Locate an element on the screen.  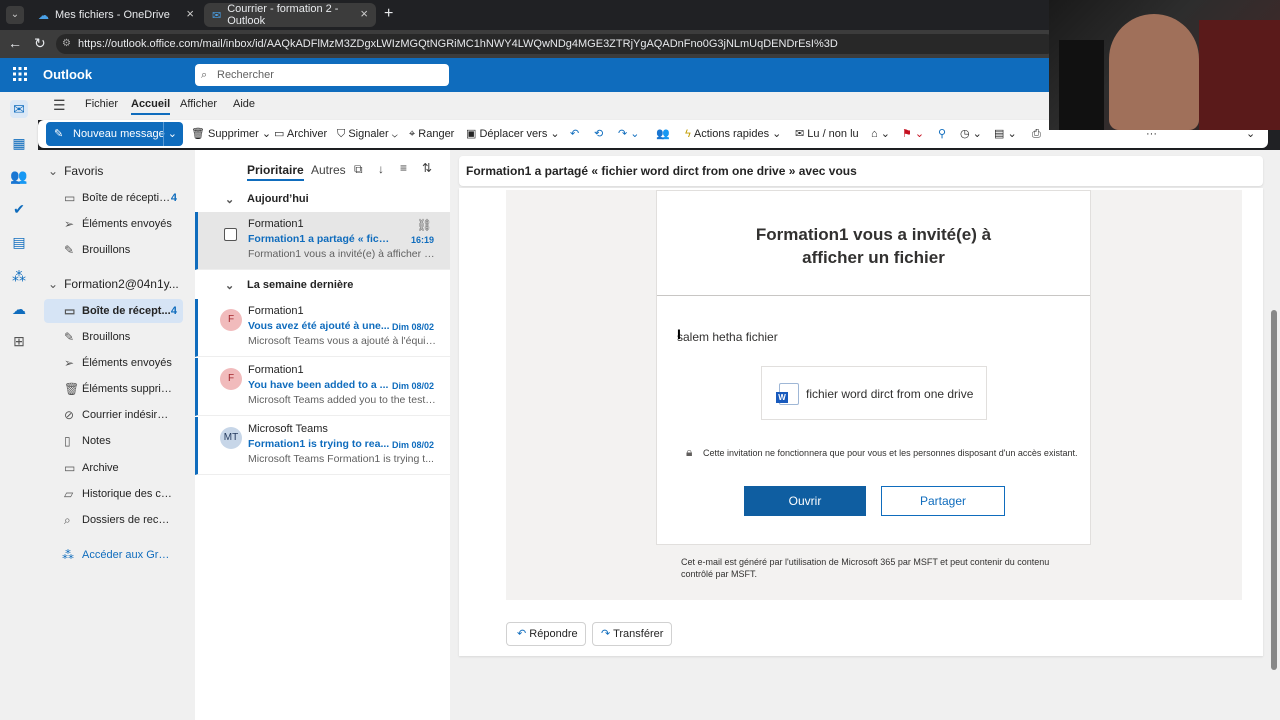
forward-button: ↷ Transférer is located at coordinates (632, 634).